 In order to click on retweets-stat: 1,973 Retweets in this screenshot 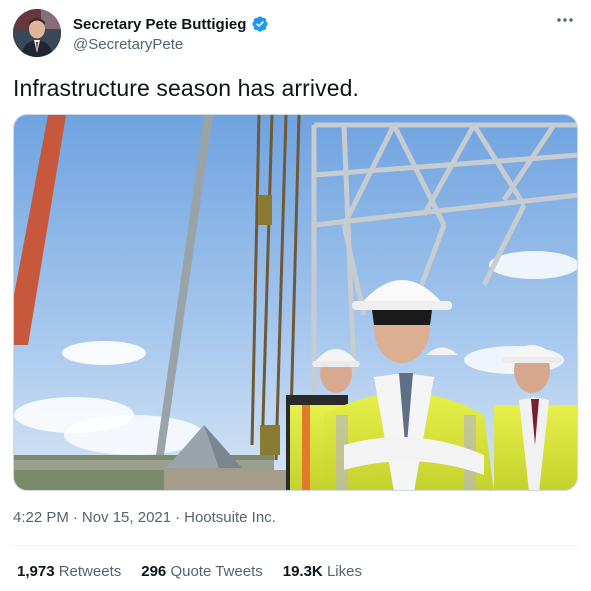, I will do `click(69, 571)`.